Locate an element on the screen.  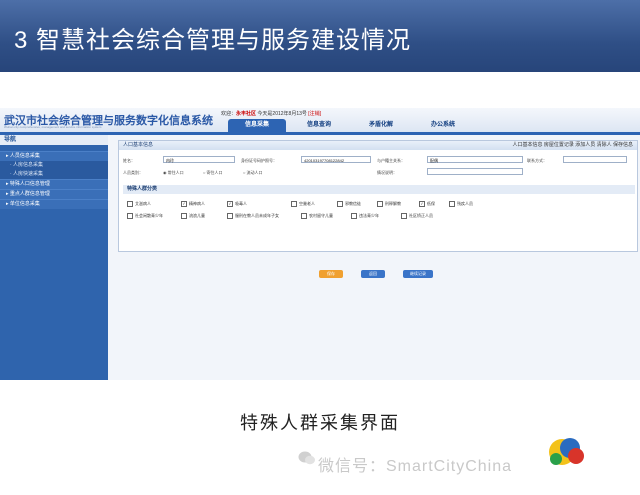
category-option-label: 寄住人口 is located at coordinates (214, 172).